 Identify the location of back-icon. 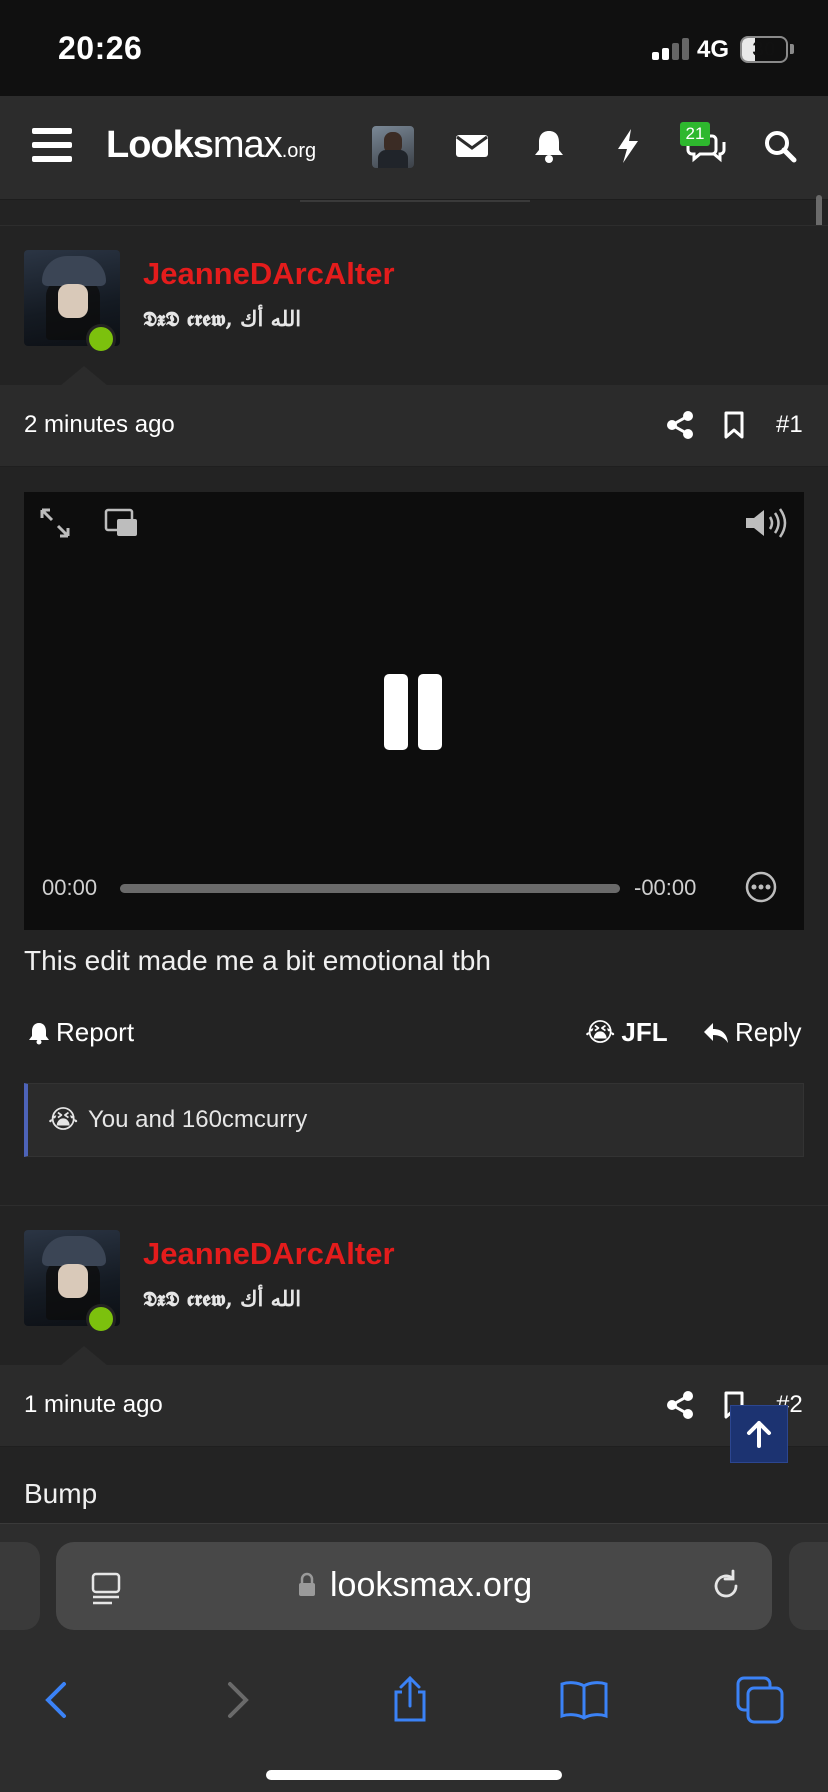
(58, 1700).